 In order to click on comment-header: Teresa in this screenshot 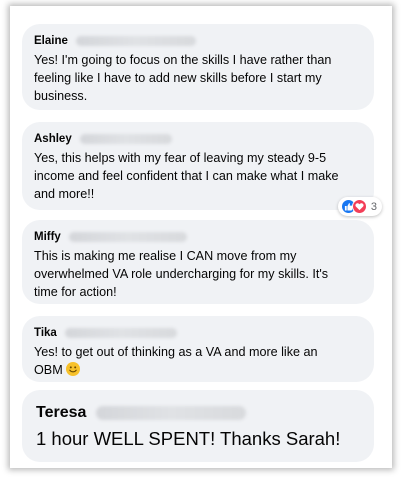, I will do `click(199, 413)`.